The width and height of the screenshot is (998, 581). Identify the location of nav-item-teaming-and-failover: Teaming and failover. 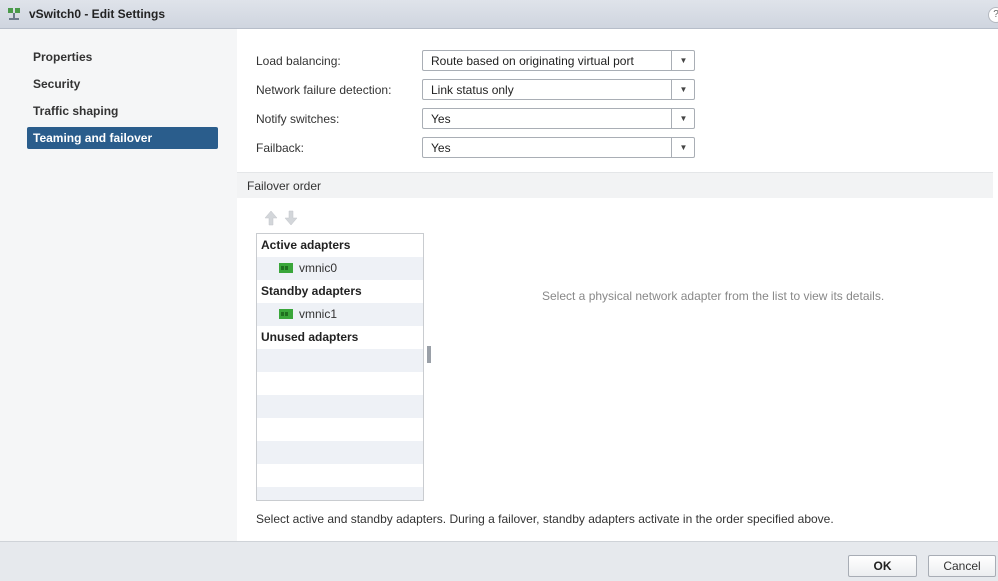
(122, 138).